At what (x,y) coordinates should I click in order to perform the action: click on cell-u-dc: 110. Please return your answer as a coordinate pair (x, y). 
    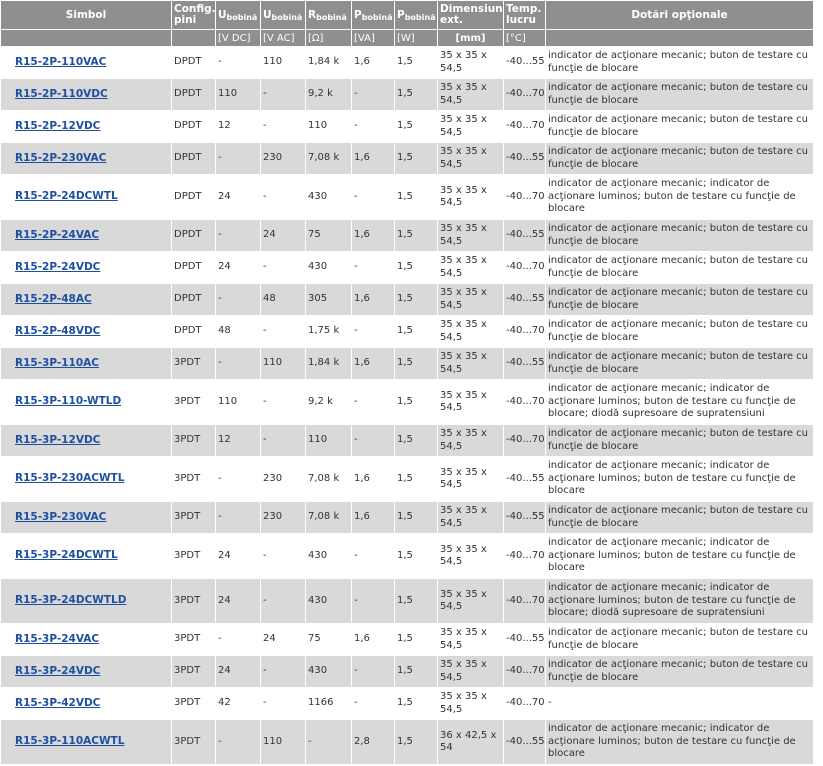
    Looking at the image, I should click on (238, 402).